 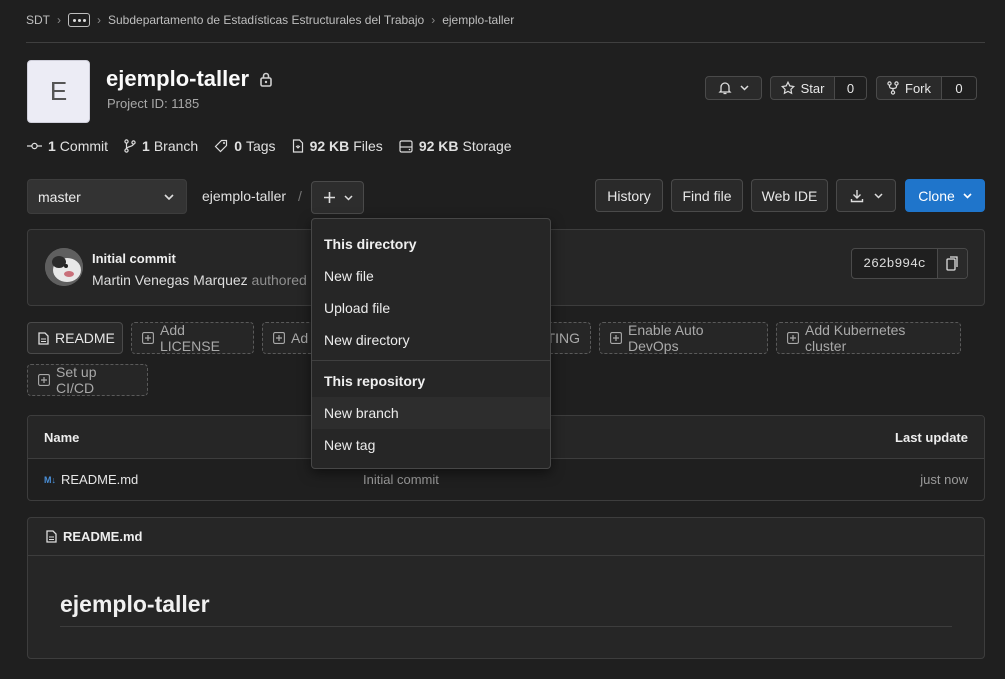 I want to click on tags-count: 0, so click(x=238, y=146).